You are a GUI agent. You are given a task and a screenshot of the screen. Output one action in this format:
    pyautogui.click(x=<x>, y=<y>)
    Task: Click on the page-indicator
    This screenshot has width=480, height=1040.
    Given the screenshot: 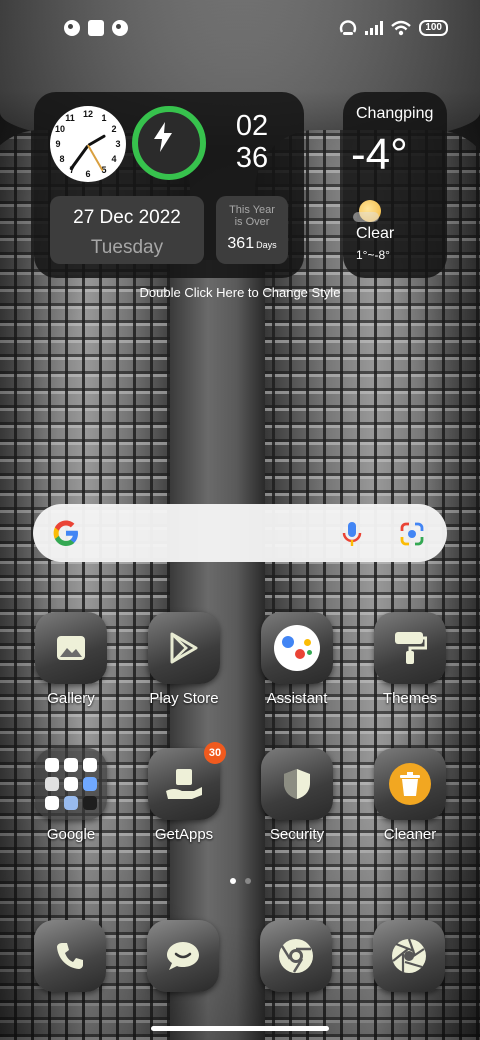 What is the action you would take?
    pyautogui.click(x=240, y=881)
    